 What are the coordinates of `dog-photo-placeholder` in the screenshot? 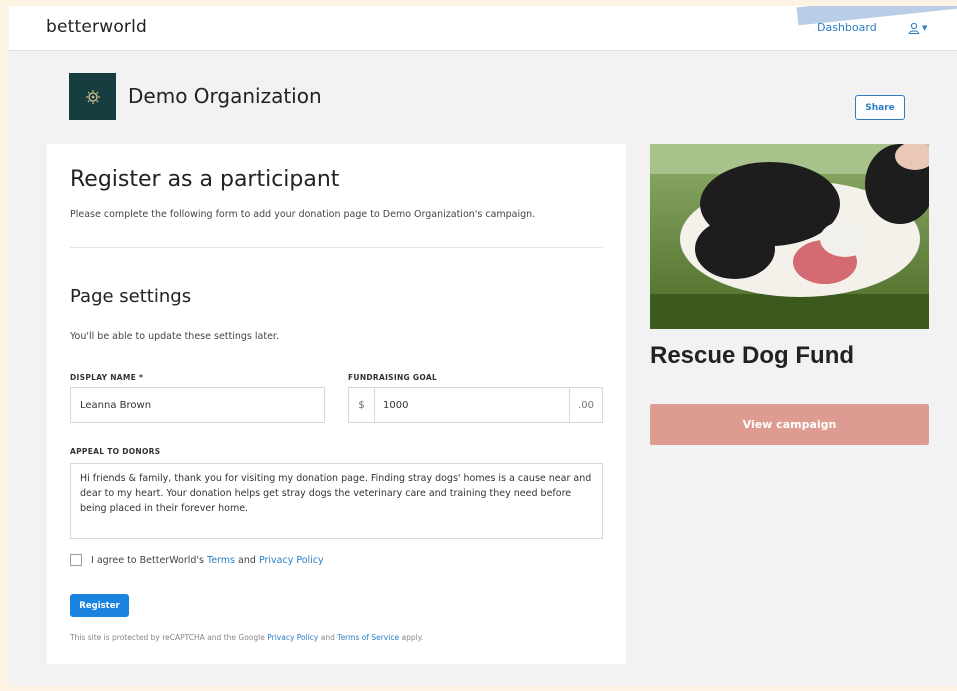 It's located at (789, 236).